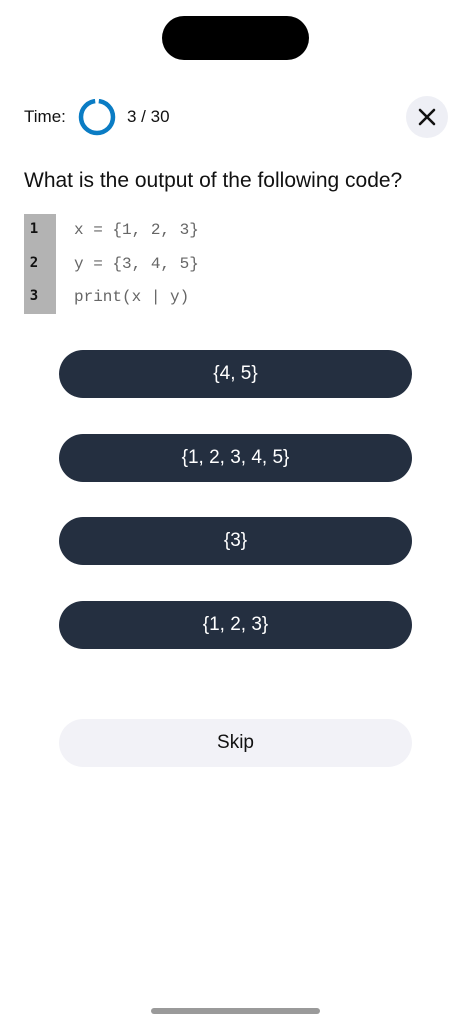 This screenshot has height=1024, width=471. What do you see at coordinates (148, 116) in the screenshot?
I see `question-progress: 3 / 30` at bounding box center [148, 116].